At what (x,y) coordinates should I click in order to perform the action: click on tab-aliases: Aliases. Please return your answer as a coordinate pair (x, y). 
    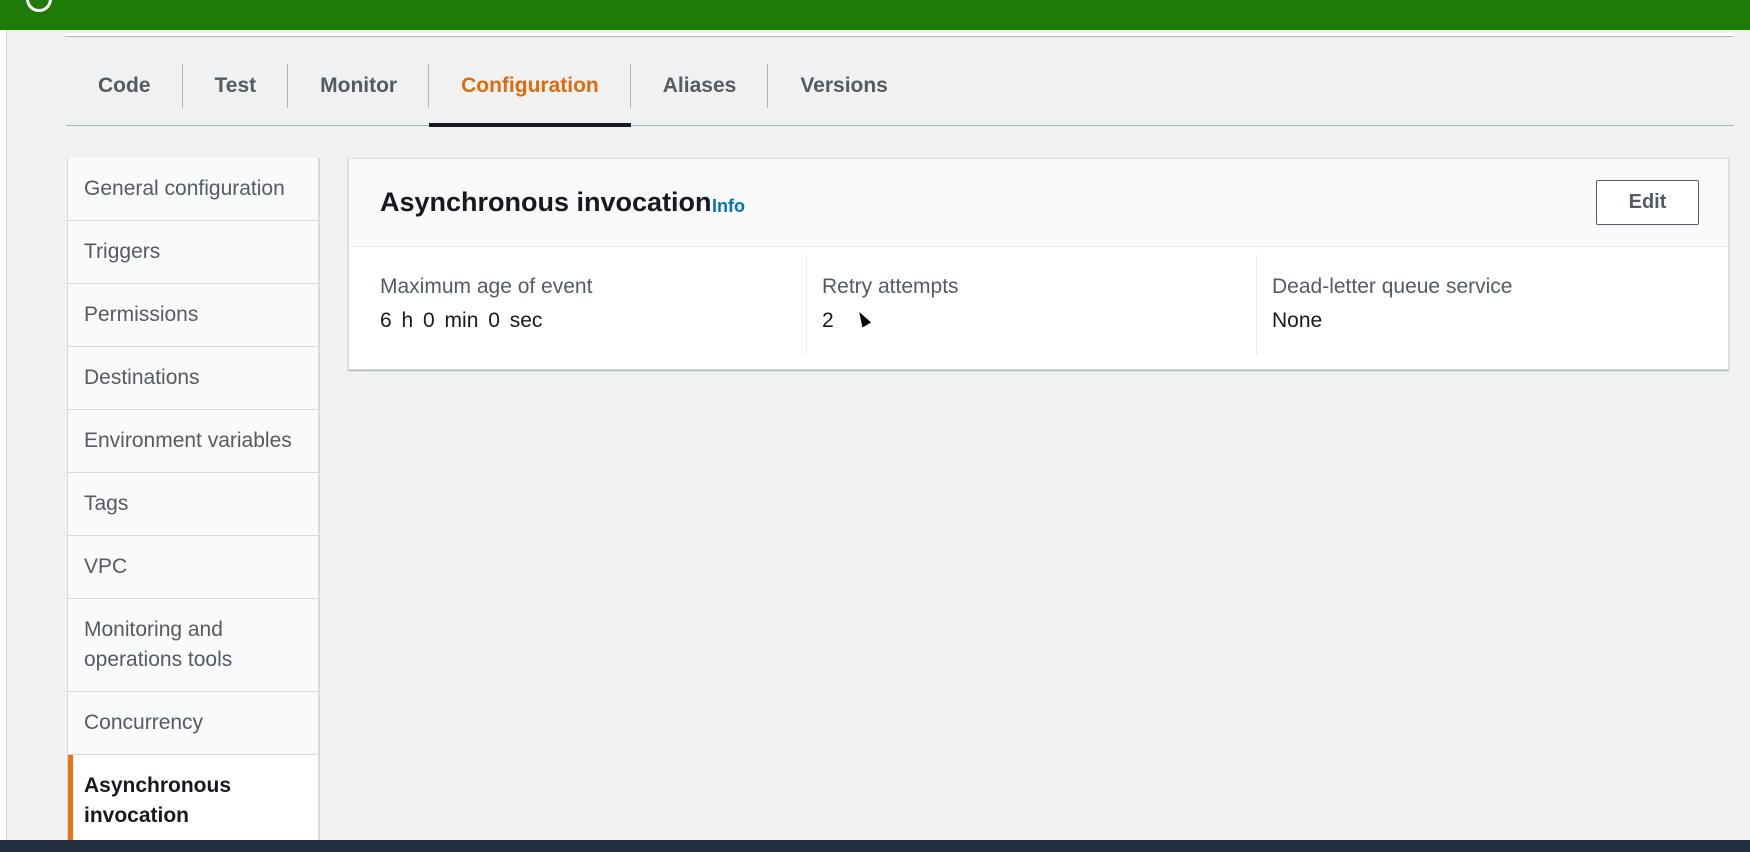
    Looking at the image, I should click on (700, 86).